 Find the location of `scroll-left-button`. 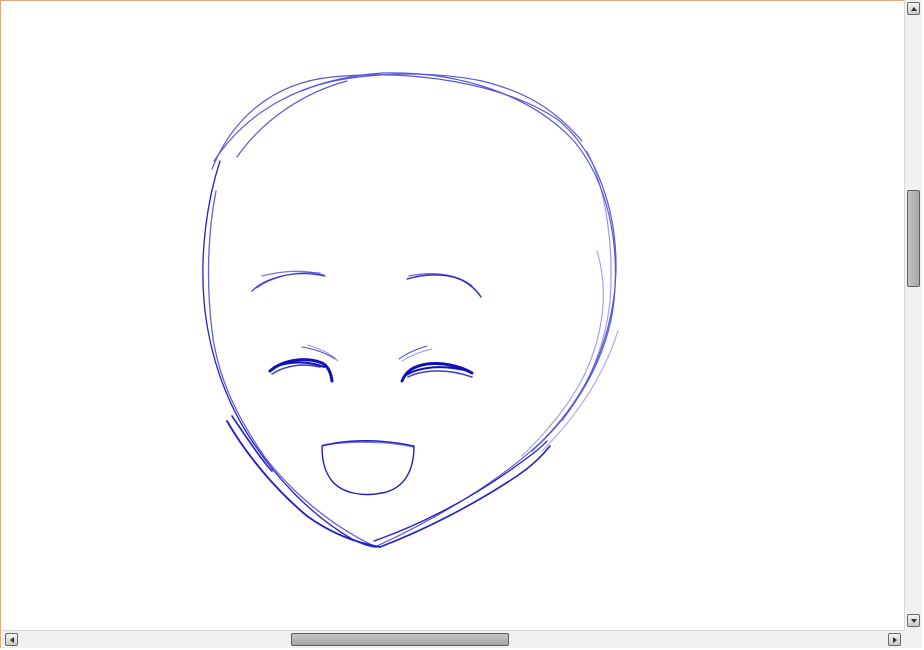

scroll-left-button is located at coordinates (11, 639).